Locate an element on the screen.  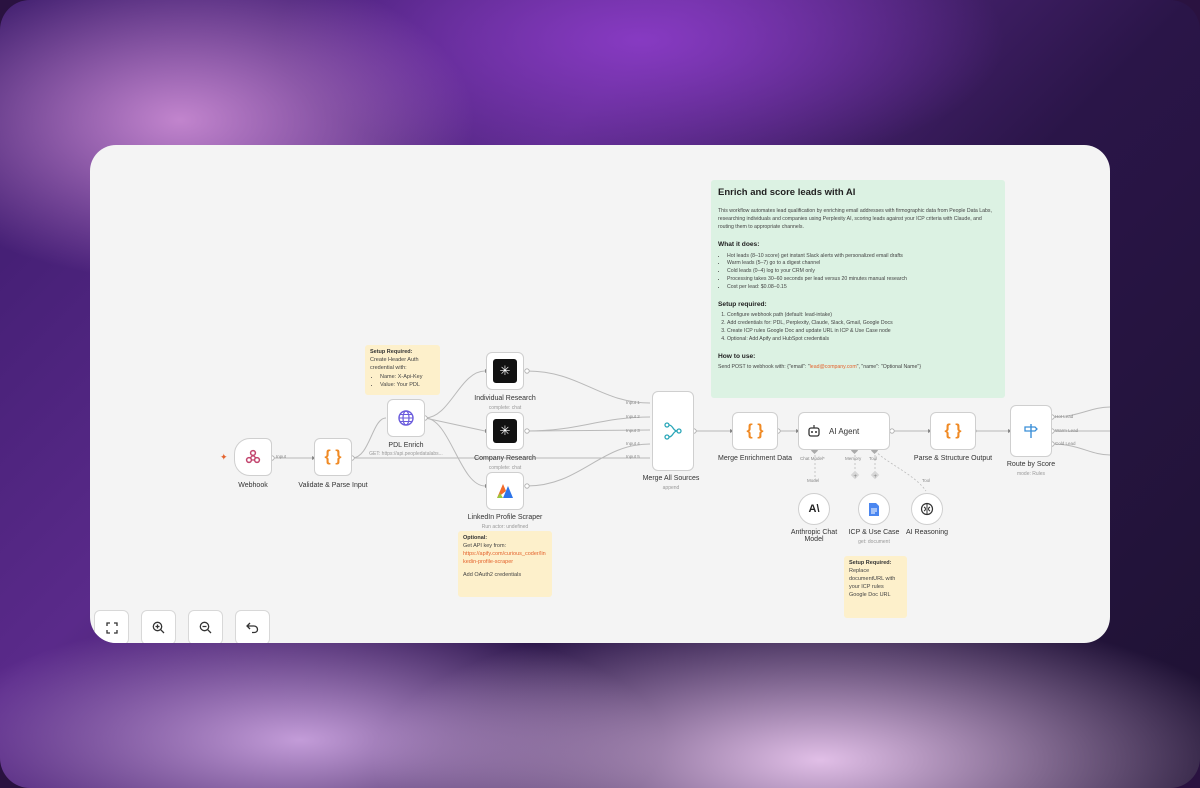
robot-icon is located at coordinates (814, 431).